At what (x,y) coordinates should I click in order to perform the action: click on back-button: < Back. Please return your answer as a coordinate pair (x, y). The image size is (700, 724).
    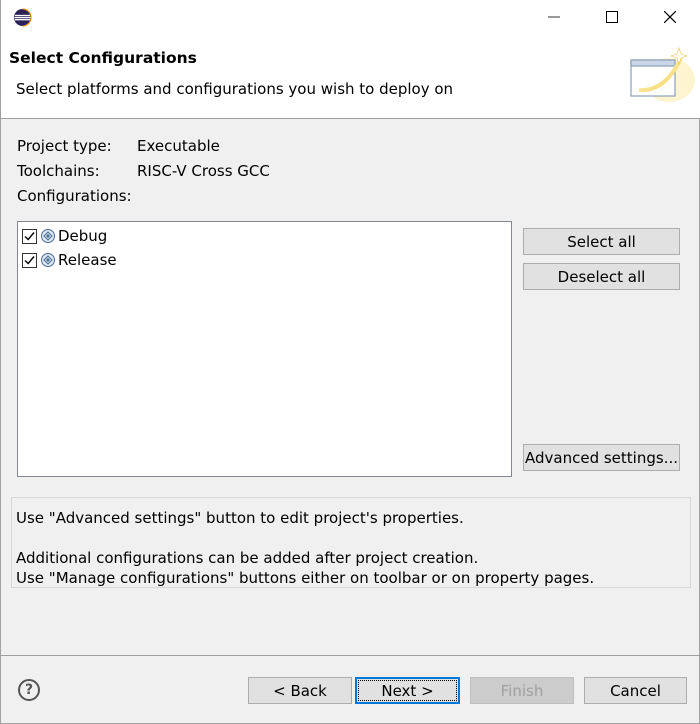
    Looking at the image, I should click on (300, 690).